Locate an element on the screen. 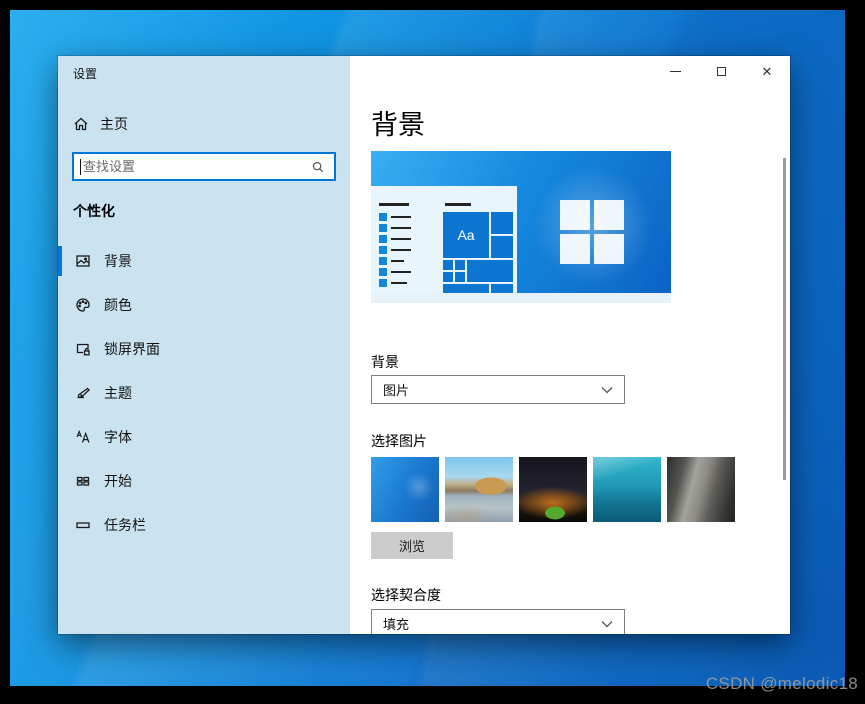 This screenshot has height=704, width=865. theme-icon is located at coordinates (83, 393).